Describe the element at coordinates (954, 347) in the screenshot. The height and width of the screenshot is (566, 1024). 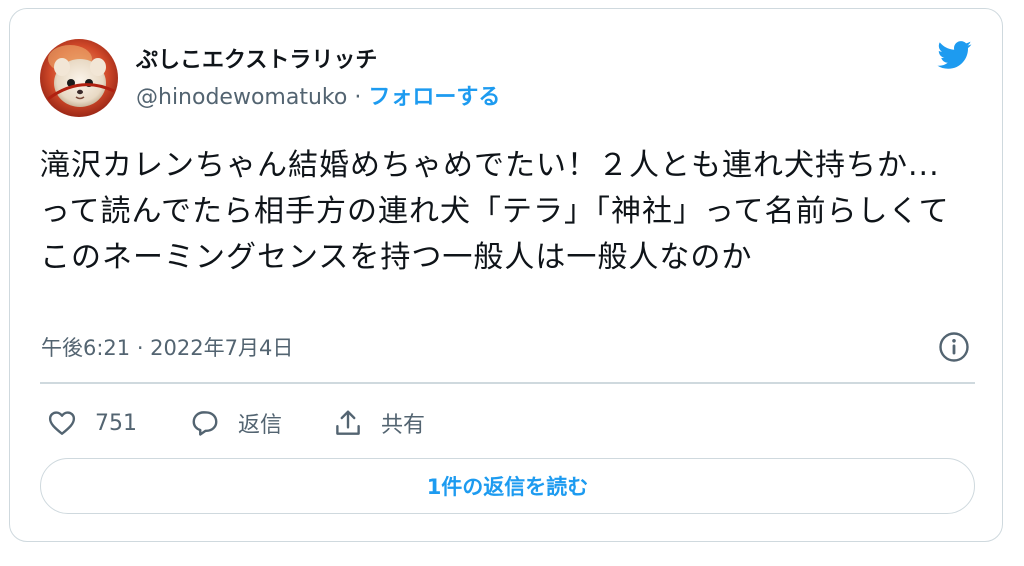
I see `info-icon` at that location.